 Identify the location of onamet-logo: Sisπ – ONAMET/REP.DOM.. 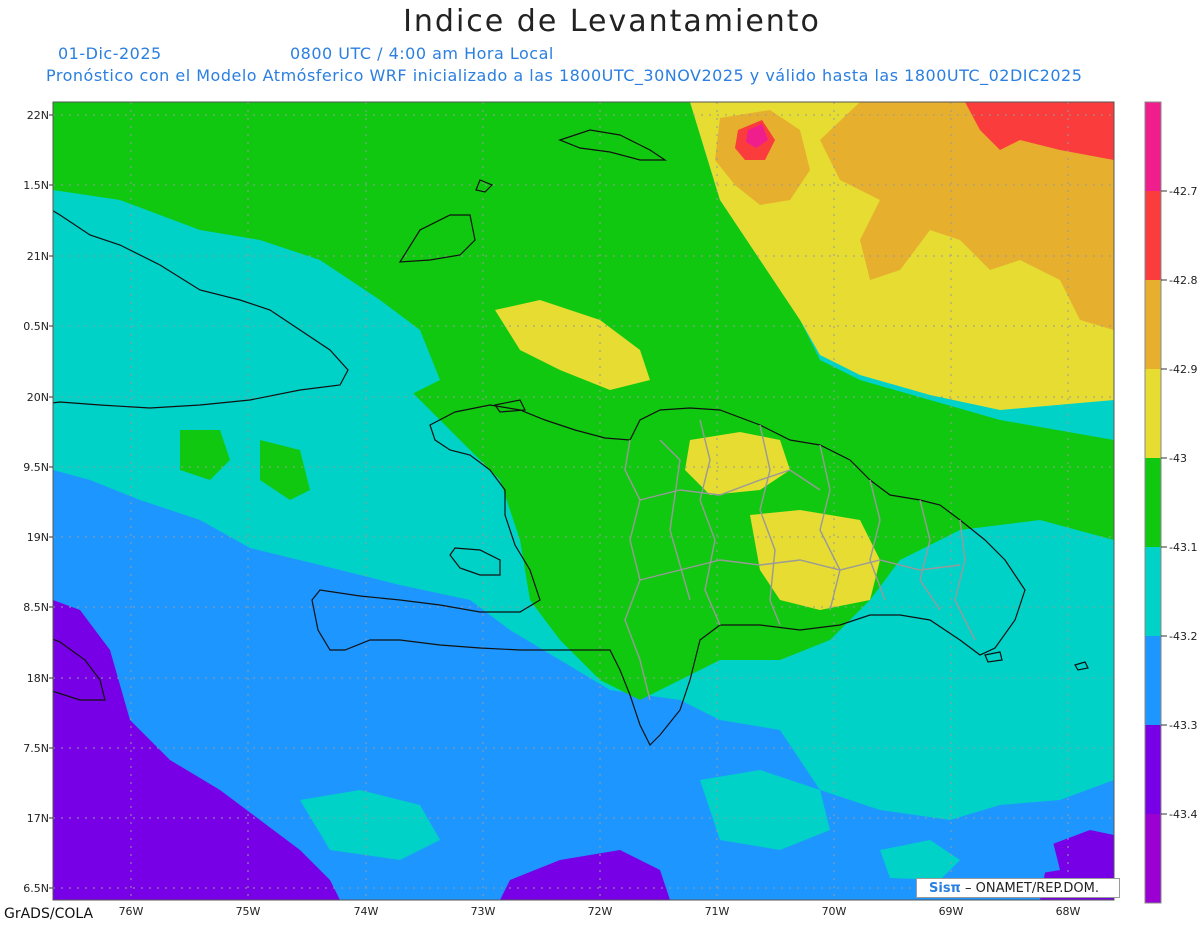
(1018, 888).